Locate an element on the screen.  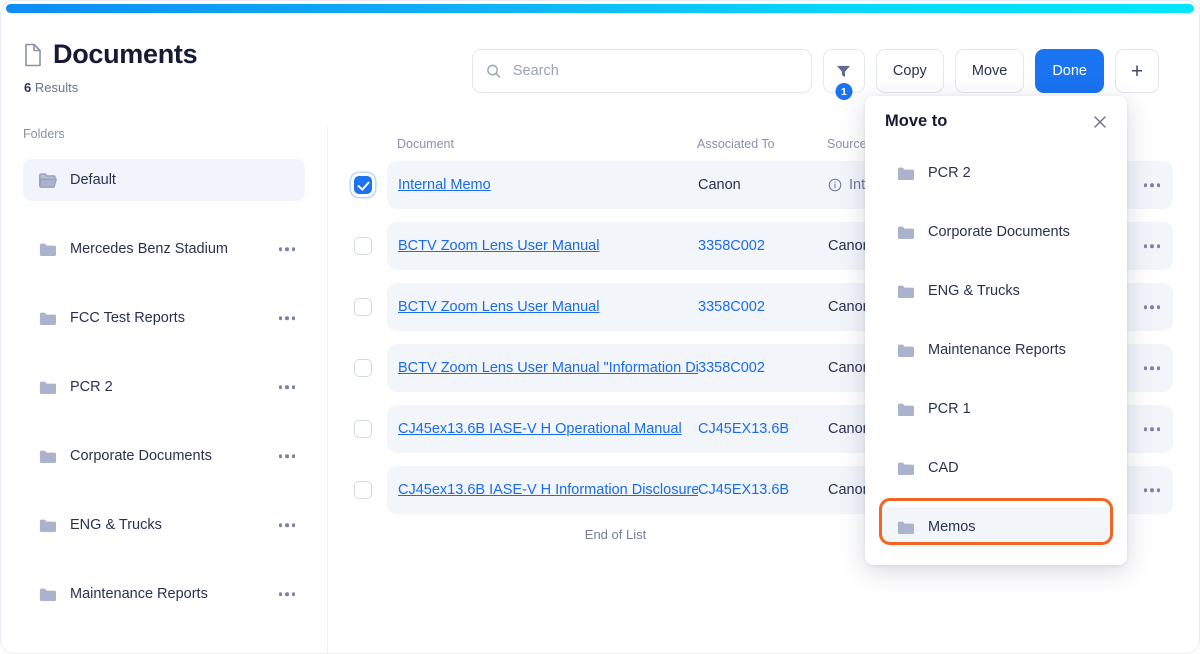
results-label: Results is located at coordinates (56, 87).